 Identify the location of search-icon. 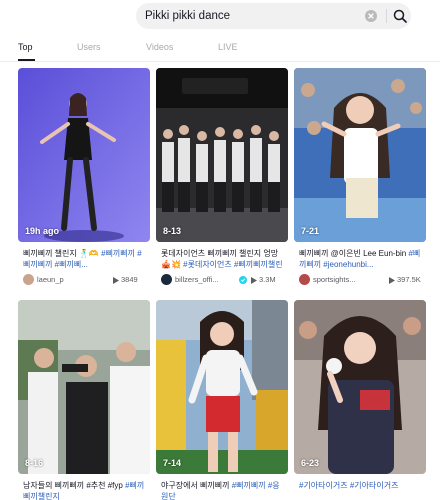
(400, 16).